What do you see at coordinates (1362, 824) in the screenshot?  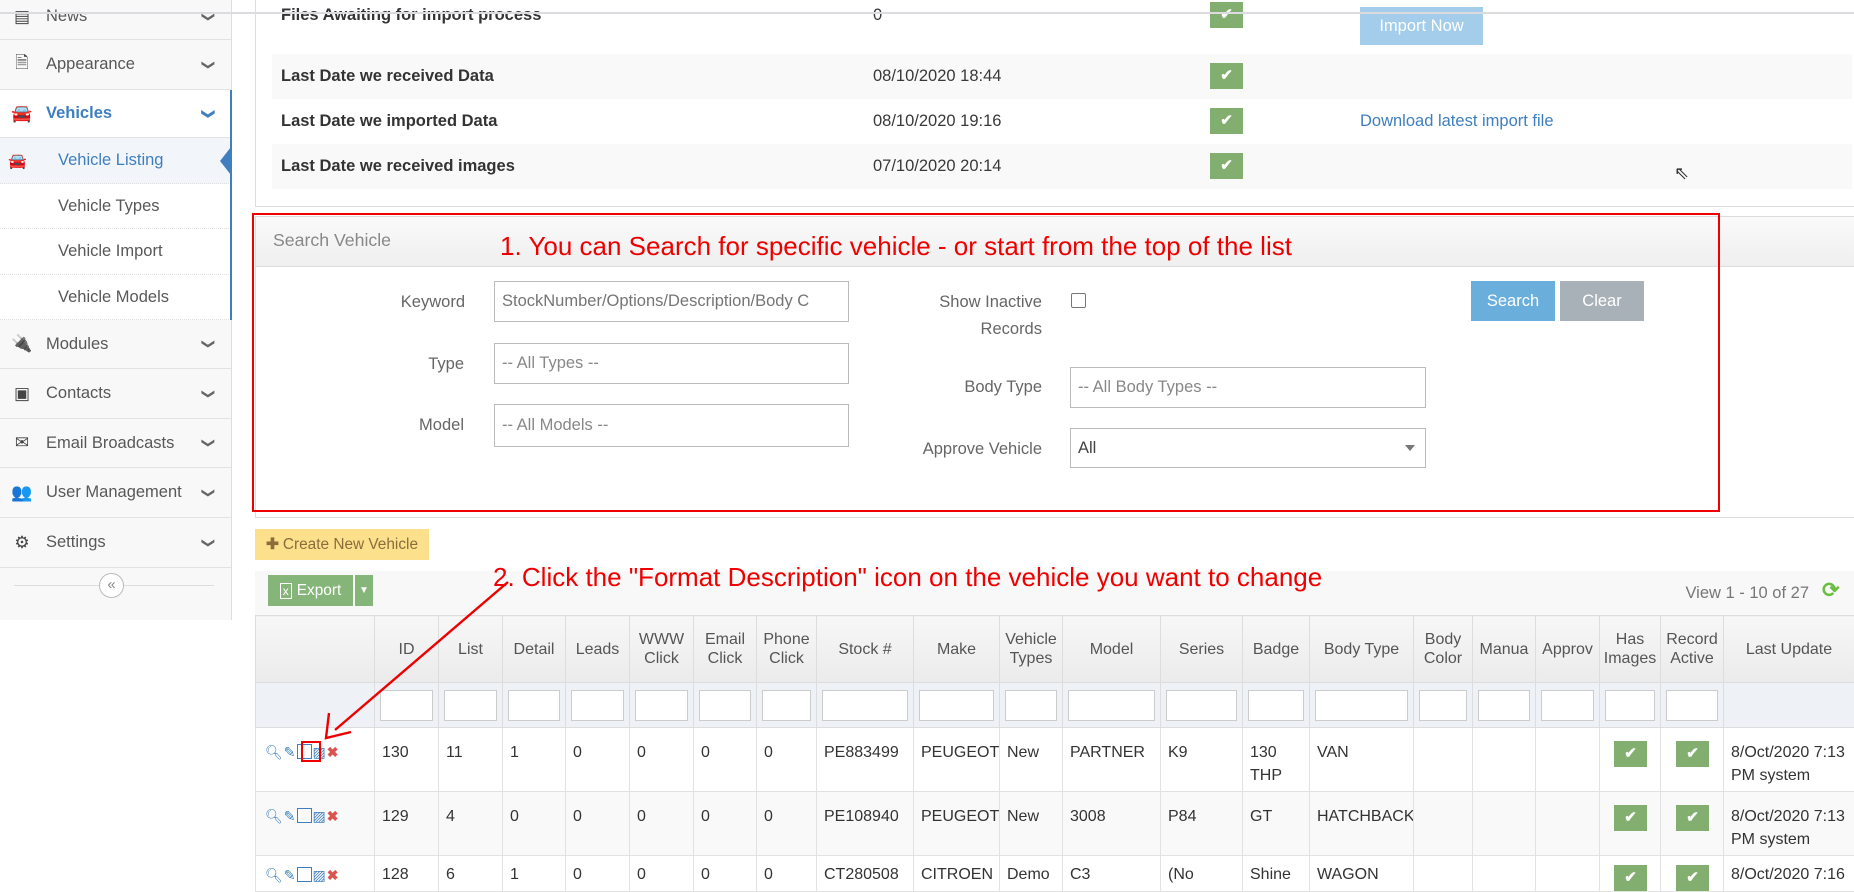 I see `table-cell: HATCHBACK` at bounding box center [1362, 824].